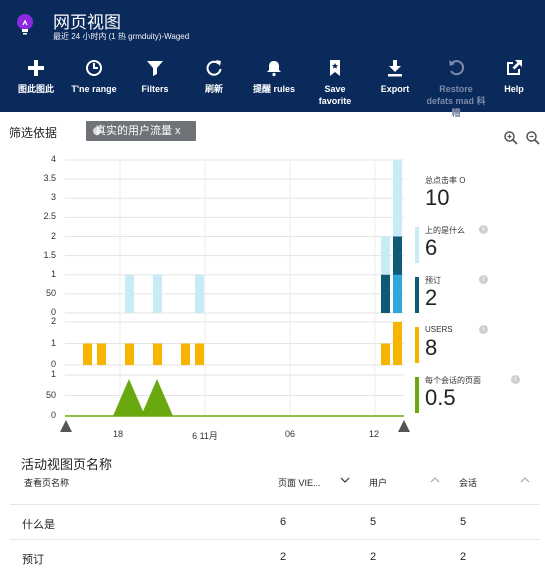  Describe the element at coordinates (275, 522) in the screenshot. I see `table-row: 什么是 6 5 5` at that location.